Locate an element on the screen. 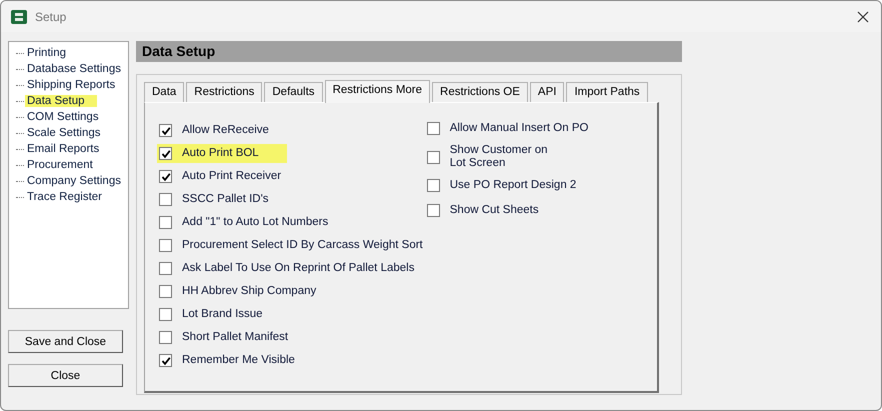 This screenshot has height=411, width=882. tree-item: Procurement is located at coordinates (60, 165).